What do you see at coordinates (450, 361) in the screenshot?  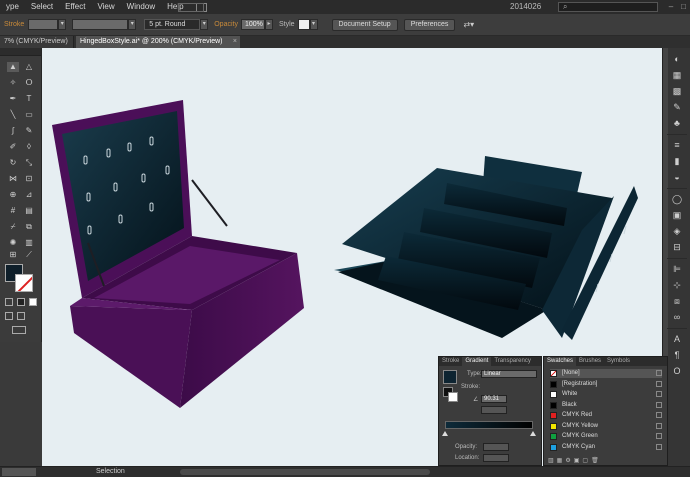 I see `tab-stroke: Stroke` at bounding box center [450, 361].